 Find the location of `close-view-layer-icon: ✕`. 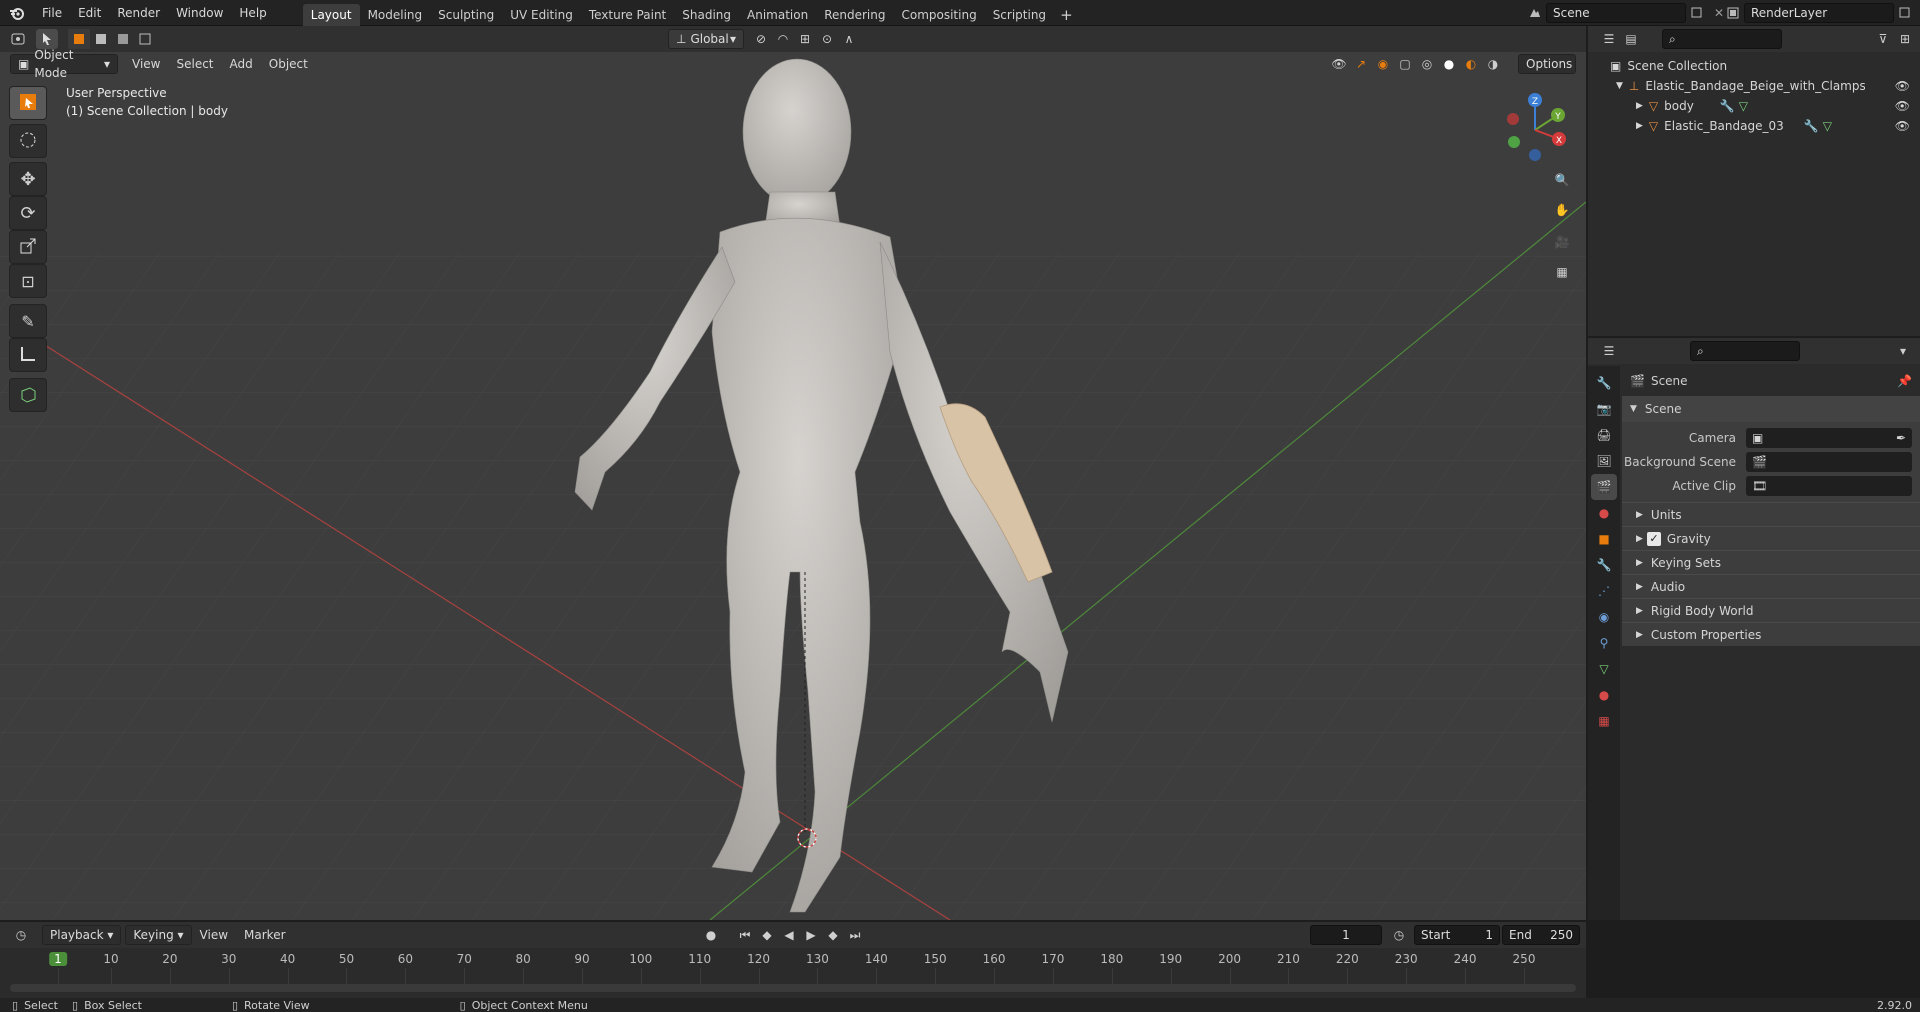

close-view-layer-icon: ✕ is located at coordinates (1918, 13).